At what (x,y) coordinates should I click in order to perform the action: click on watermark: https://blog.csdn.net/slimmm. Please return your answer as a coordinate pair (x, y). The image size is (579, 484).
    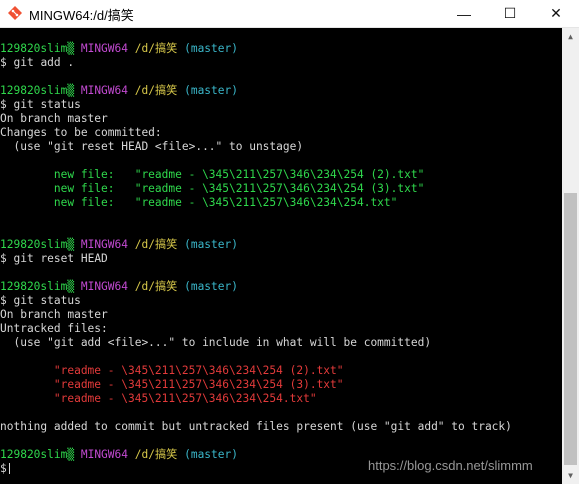
    Looking at the image, I should click on (450, 465).